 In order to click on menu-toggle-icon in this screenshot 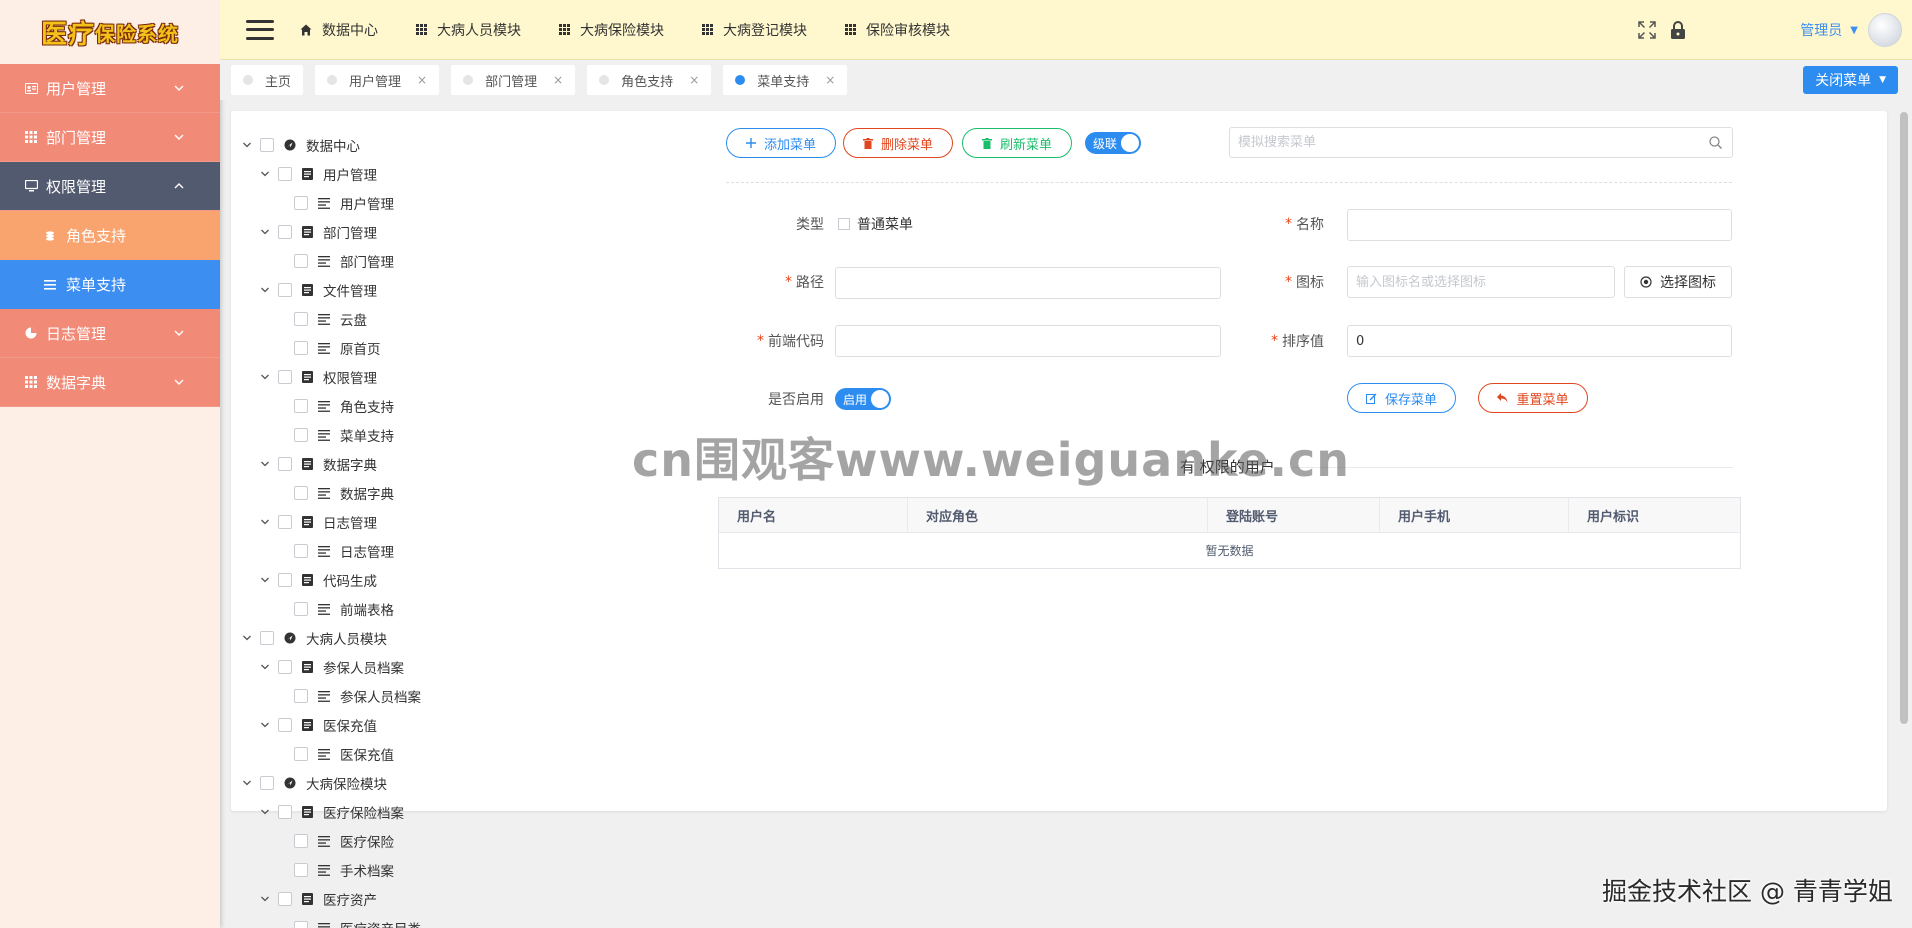, I will do `click(260, 29)`.